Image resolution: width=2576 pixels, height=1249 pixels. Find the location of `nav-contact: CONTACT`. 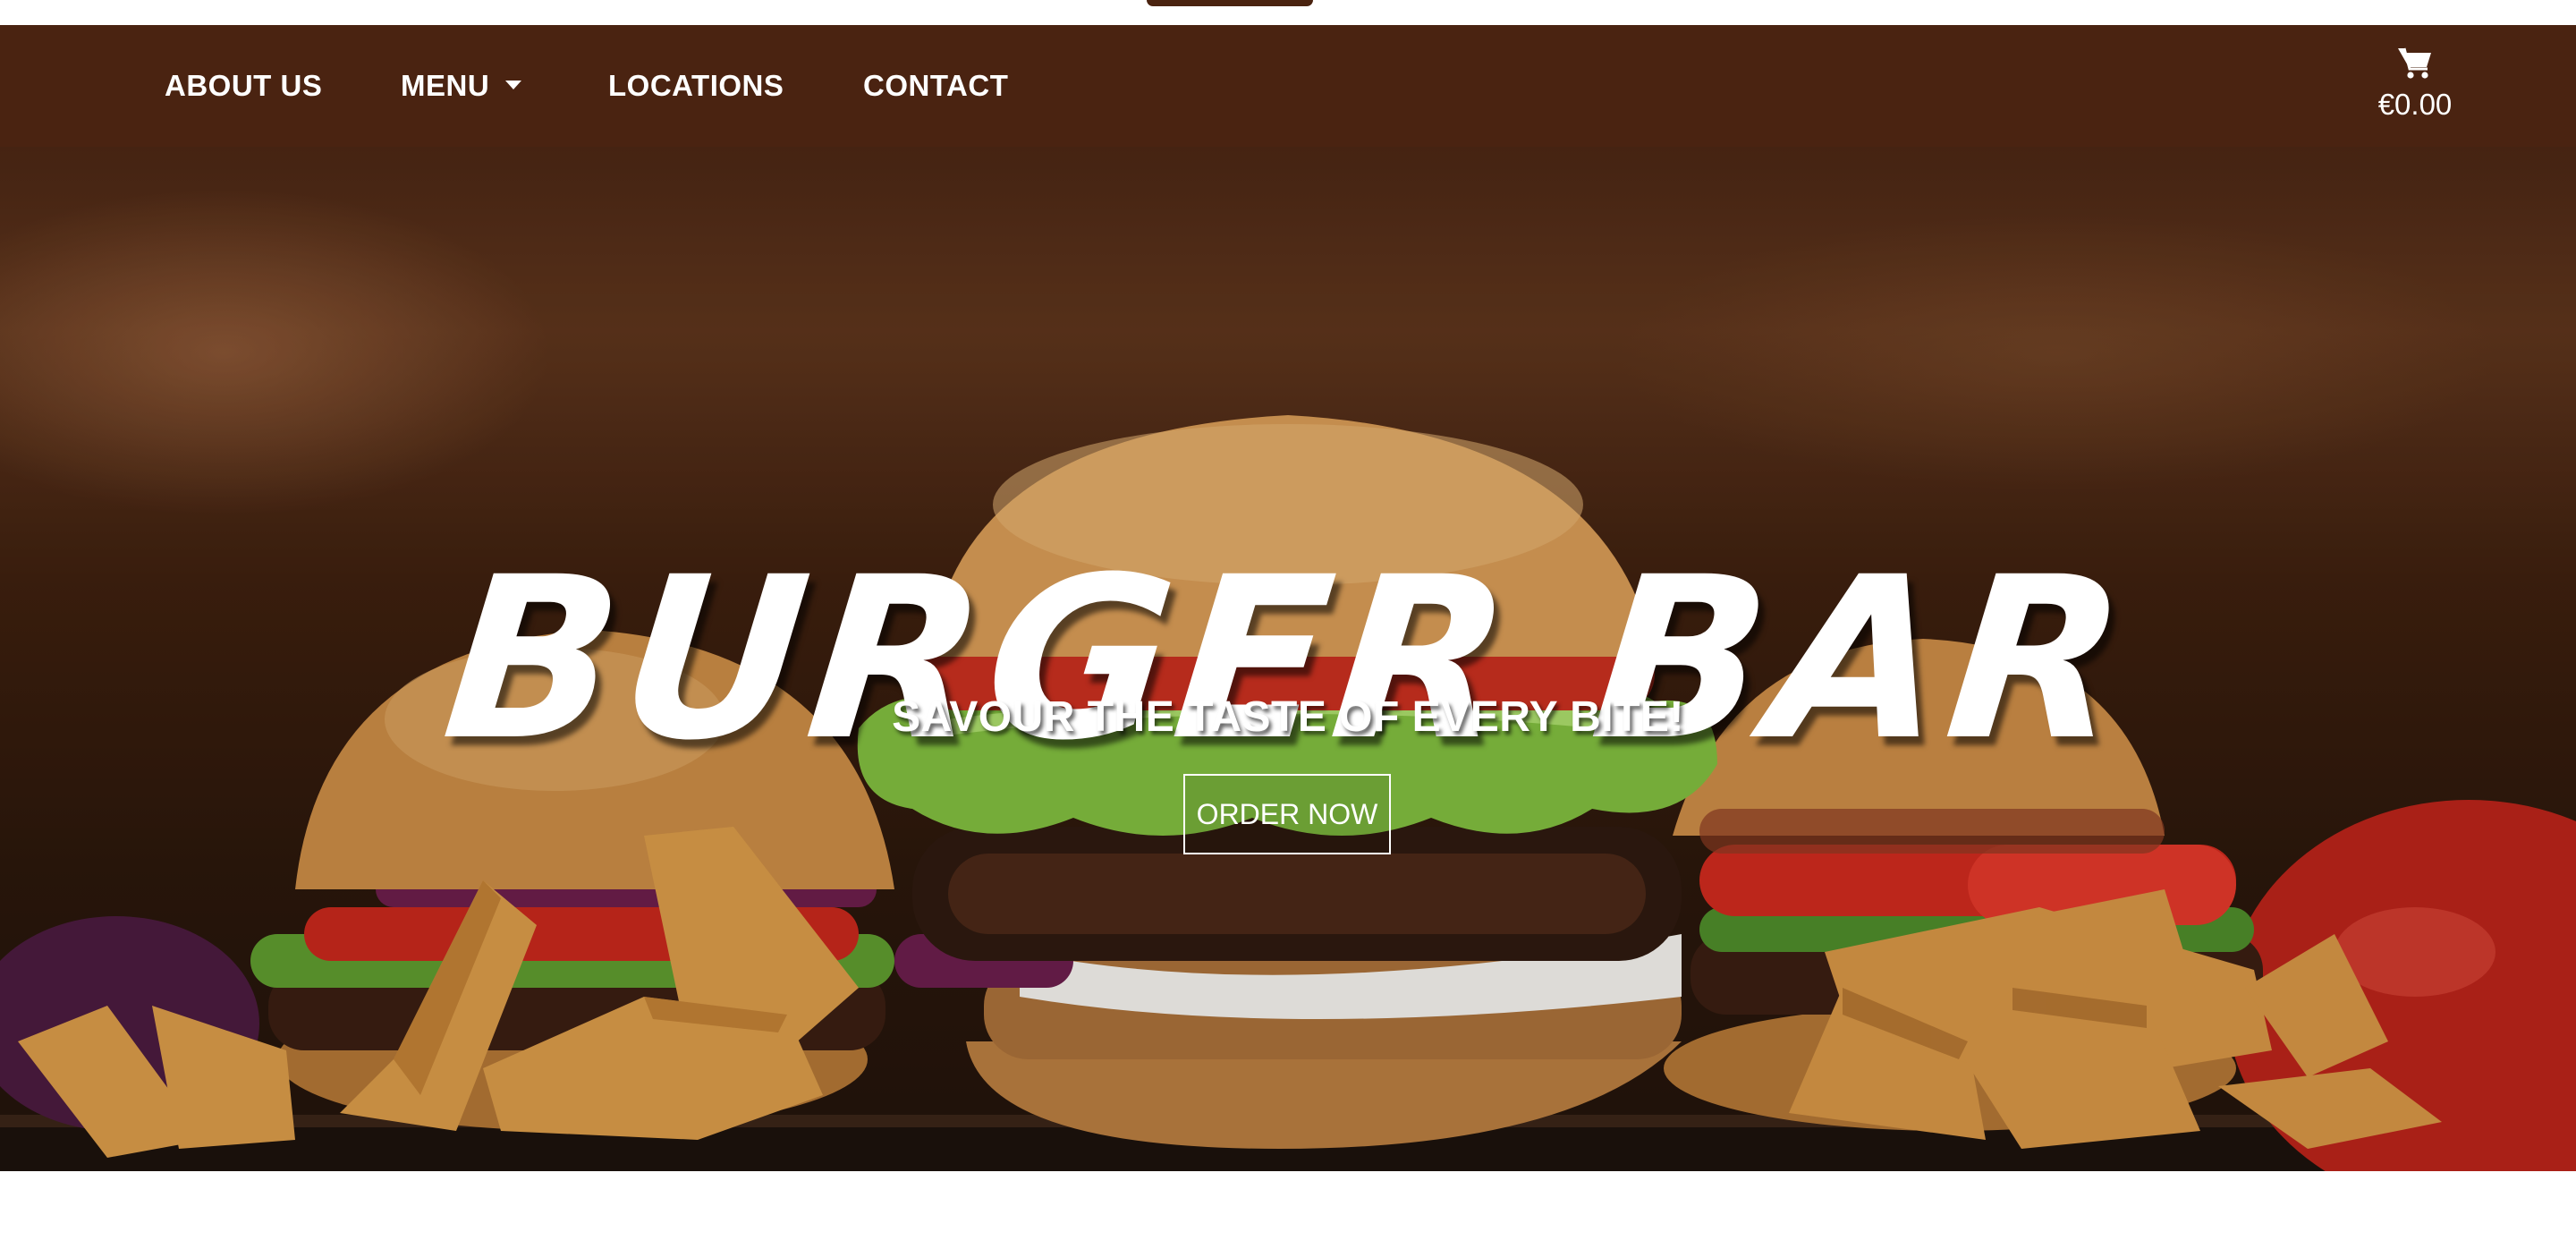

nav-contact: CONTACT is located at coordinates (935, 86).